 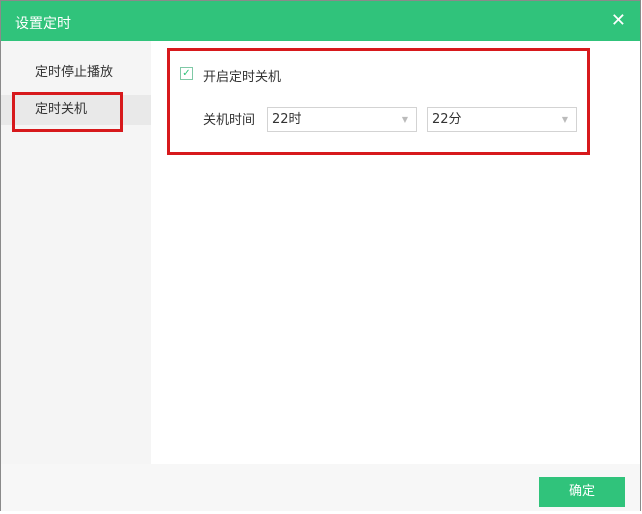 I want to click on hour-value: 22时, so click(x=287, y=119).